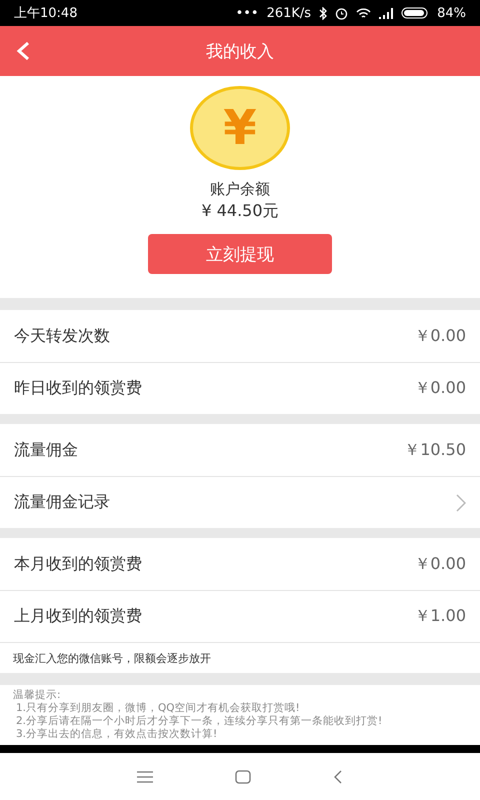  Describe the element at coordinates (435, 450) in the screenshot. I see `row-value: ￥10.50` at that location.